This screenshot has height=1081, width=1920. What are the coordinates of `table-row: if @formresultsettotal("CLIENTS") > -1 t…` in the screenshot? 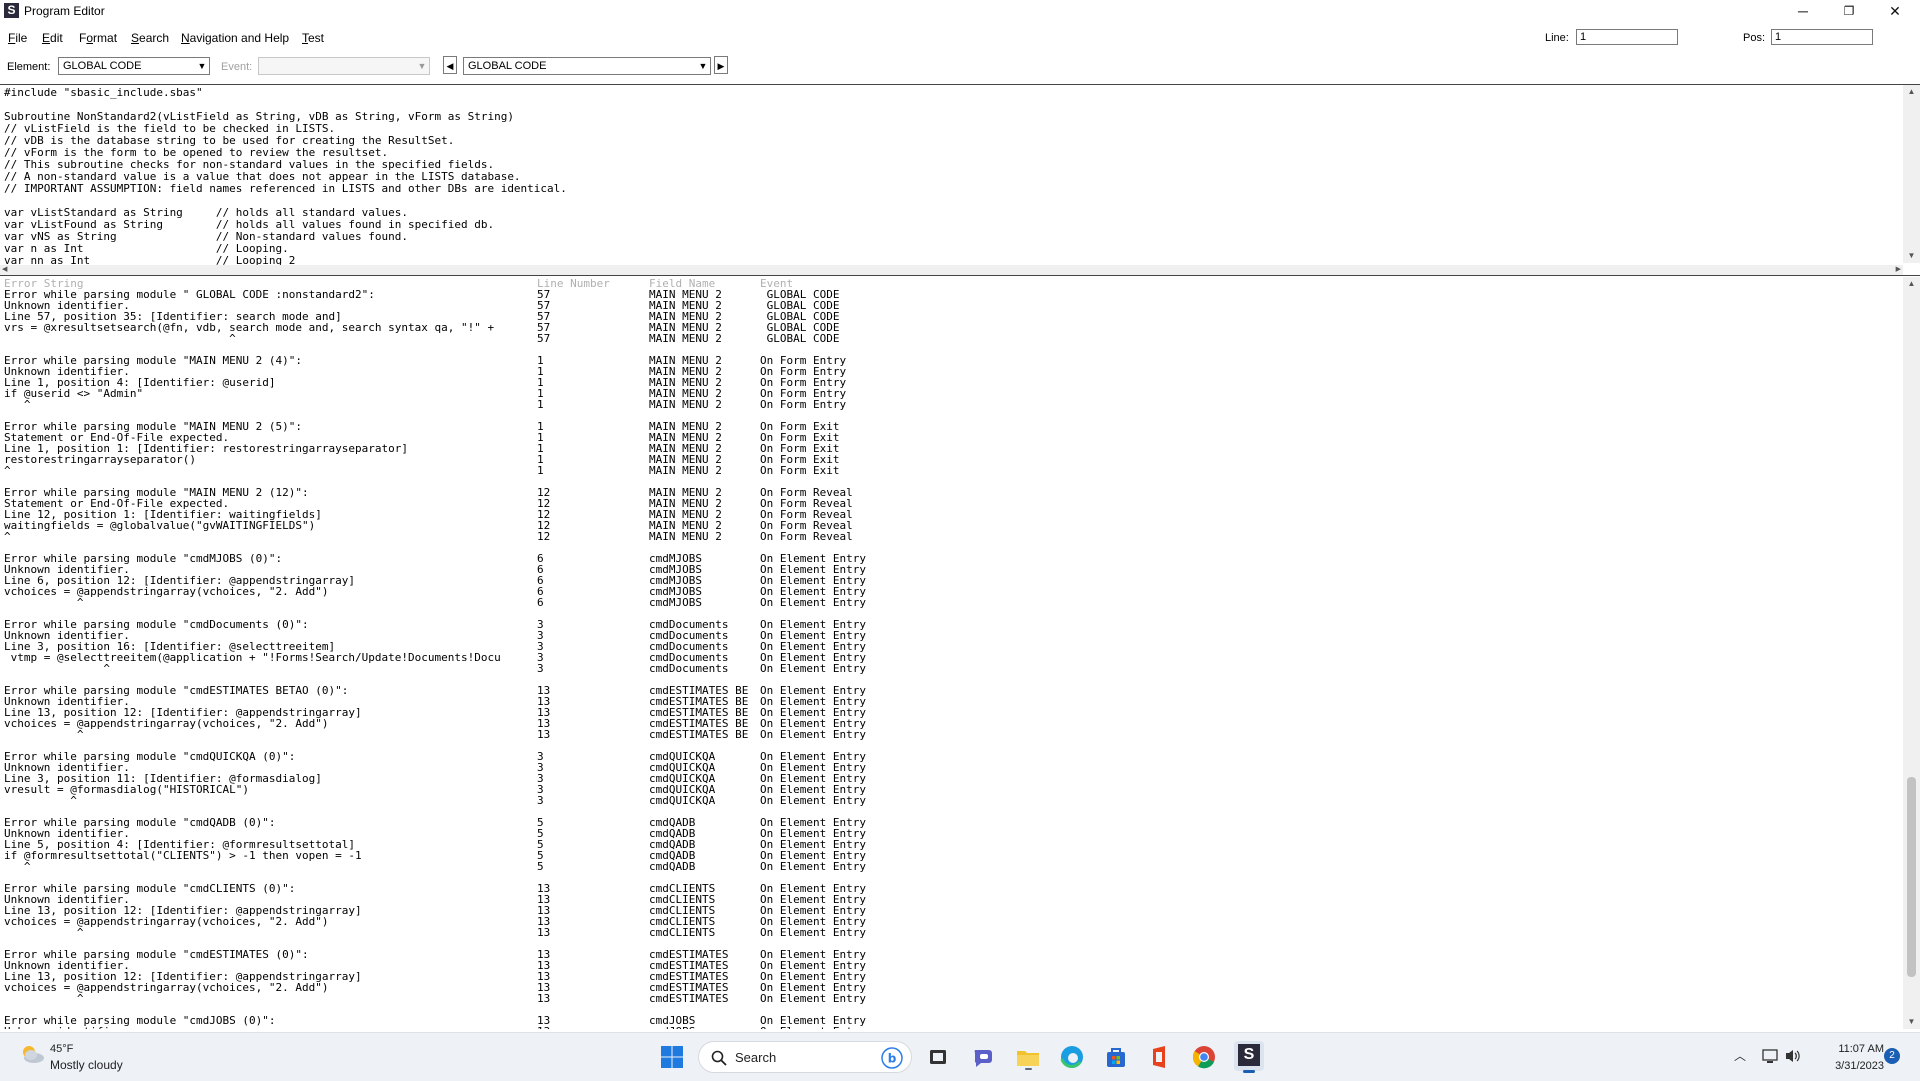 It's located at (950, 855).